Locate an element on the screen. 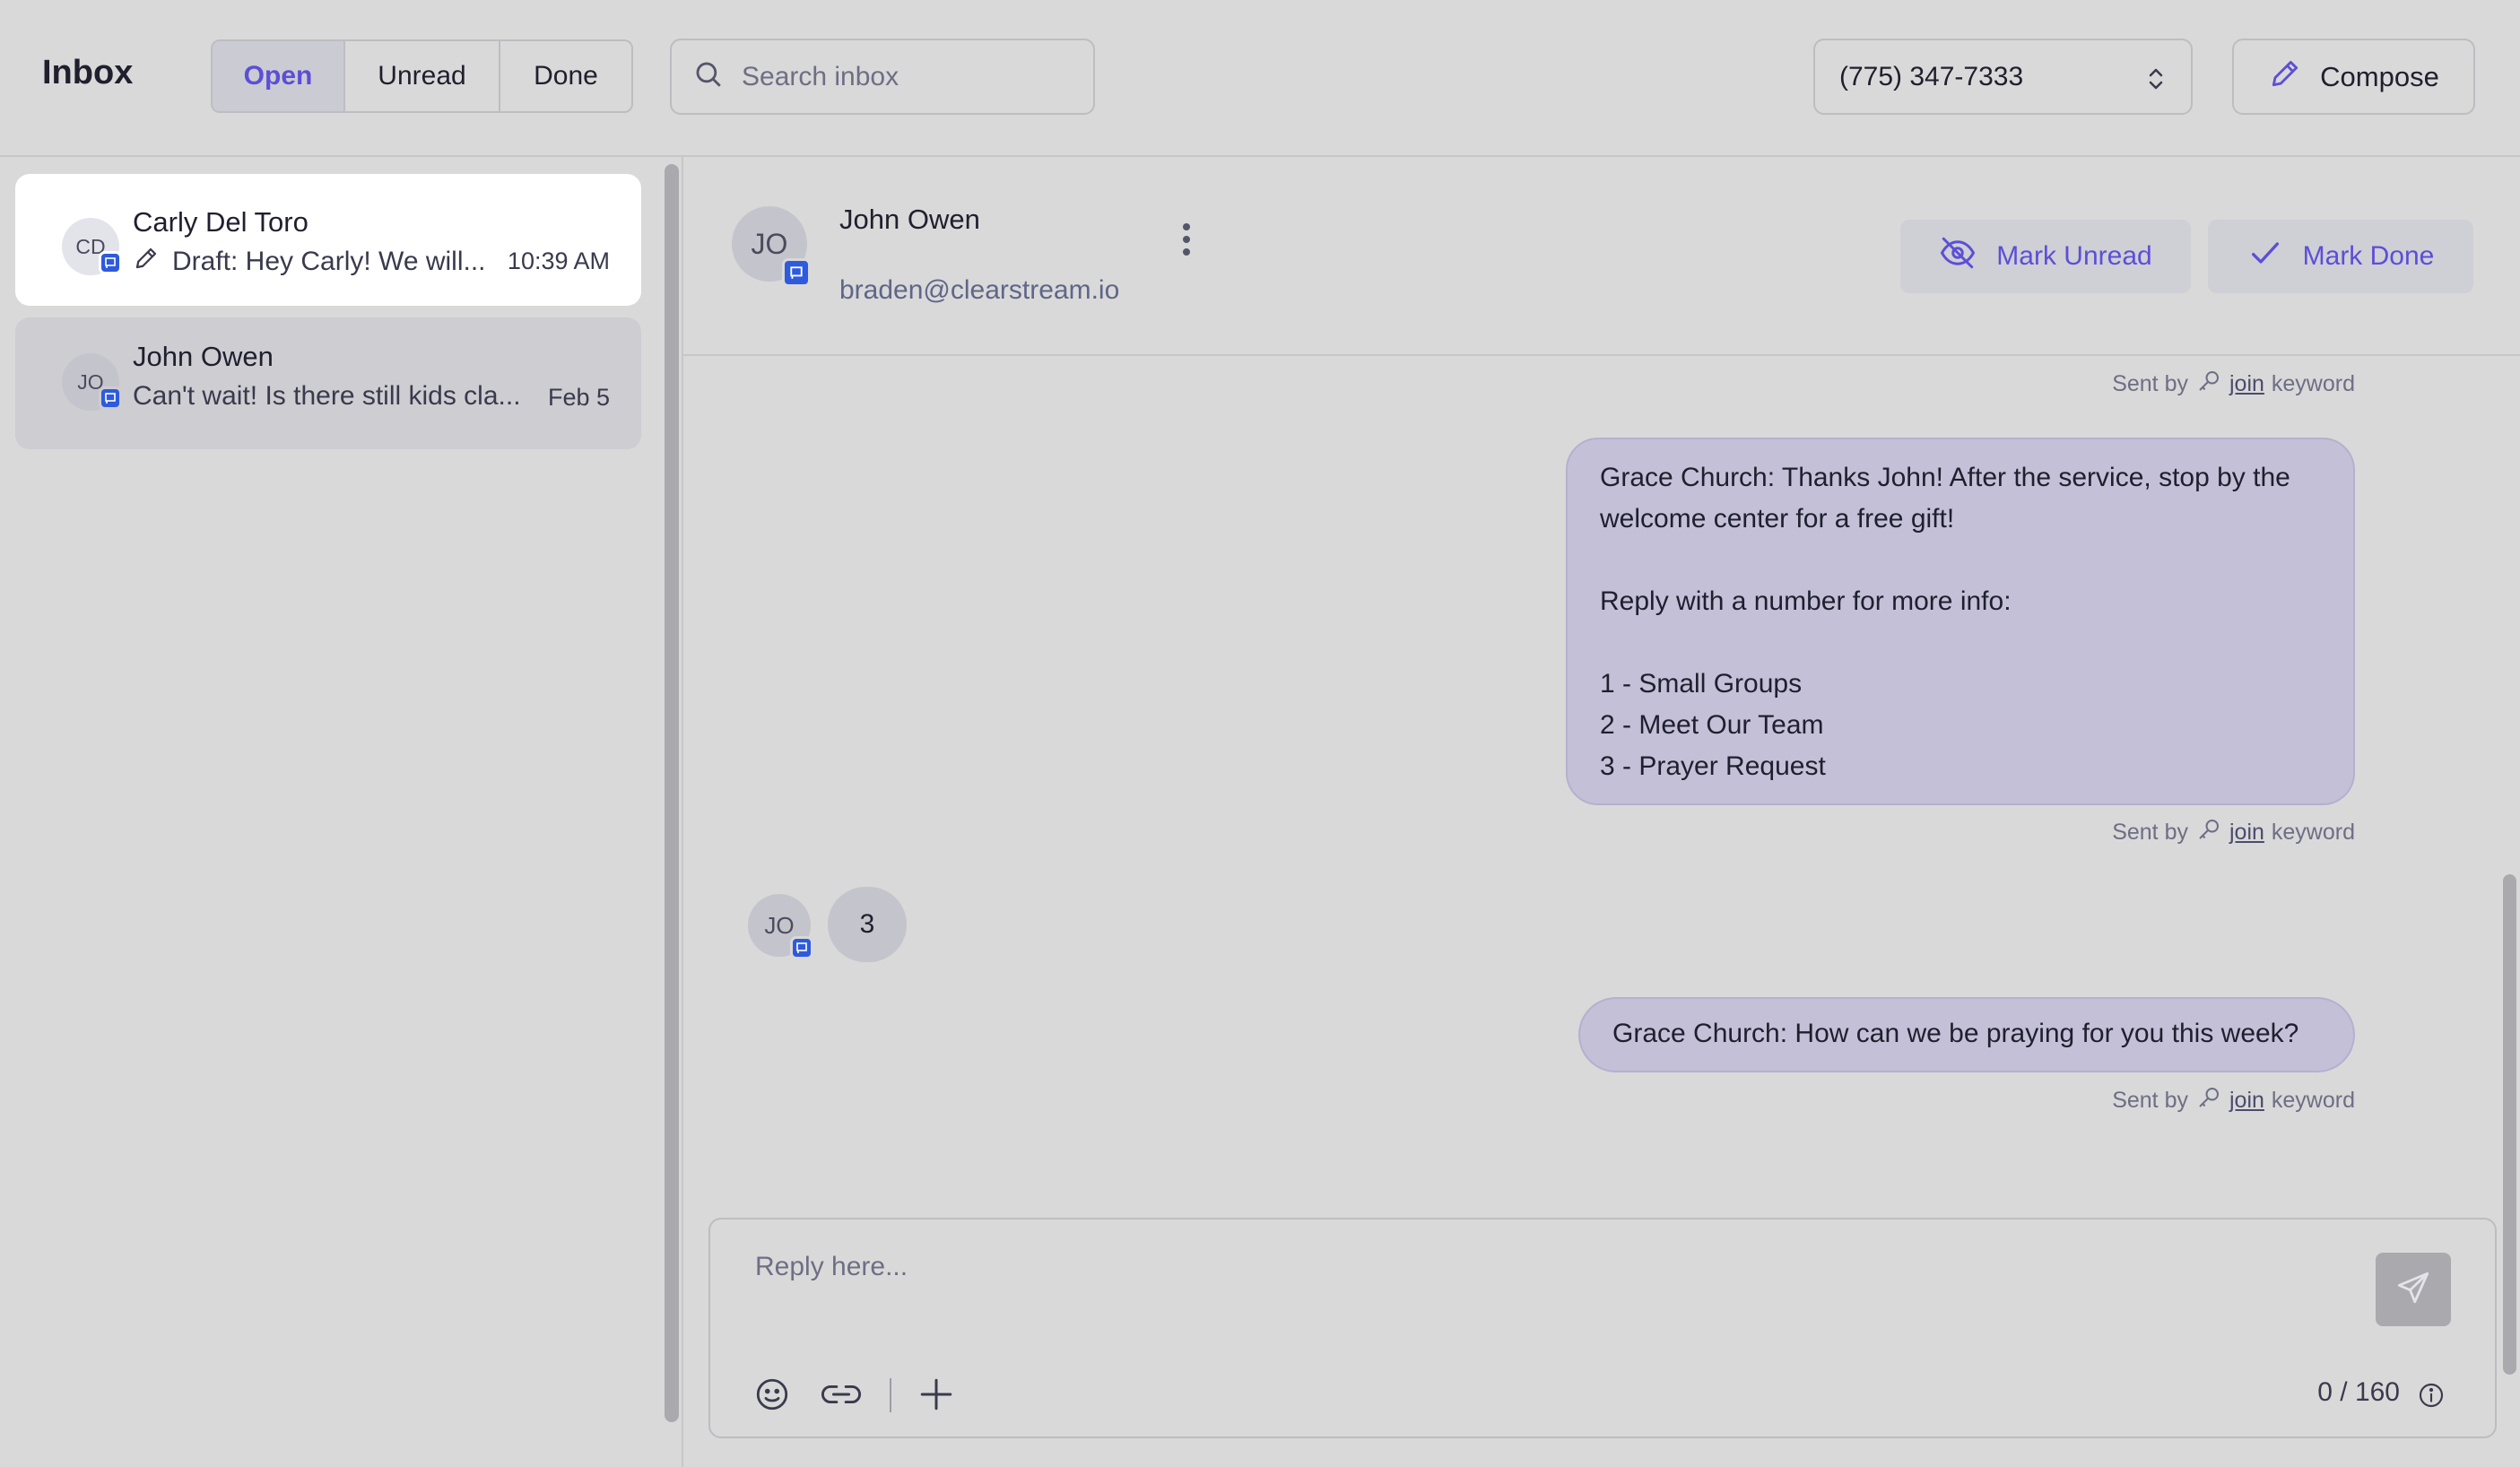 The image size is (2520, 1467). compose-button: Compose is located at coordinates (2353, 77).